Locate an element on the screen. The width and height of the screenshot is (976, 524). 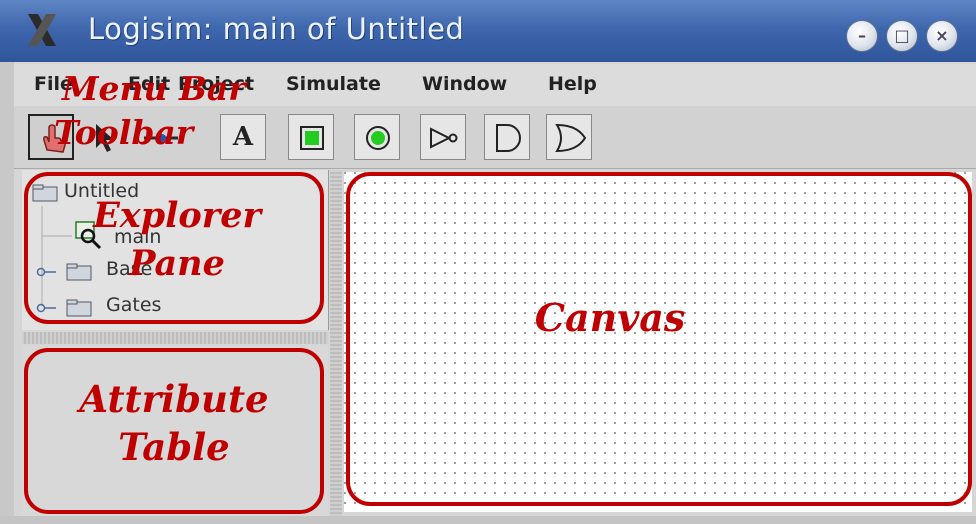
window-bottom-border is located at coordinates (488, 520).